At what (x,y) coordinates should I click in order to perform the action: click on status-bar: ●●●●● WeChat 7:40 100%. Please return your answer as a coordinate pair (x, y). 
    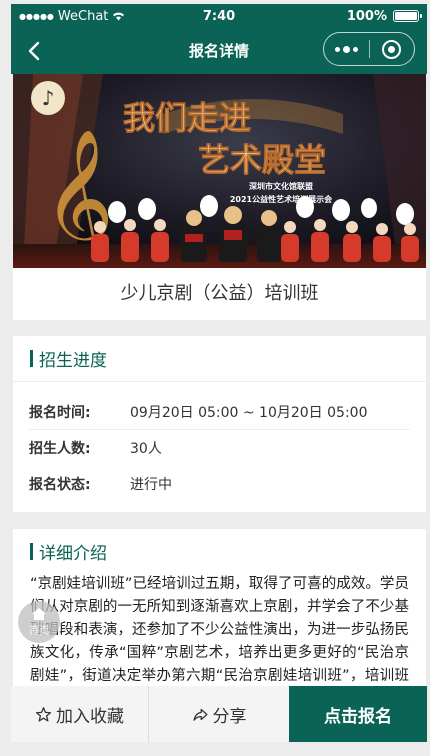
    Looking at the image, I should click on (219, 16).